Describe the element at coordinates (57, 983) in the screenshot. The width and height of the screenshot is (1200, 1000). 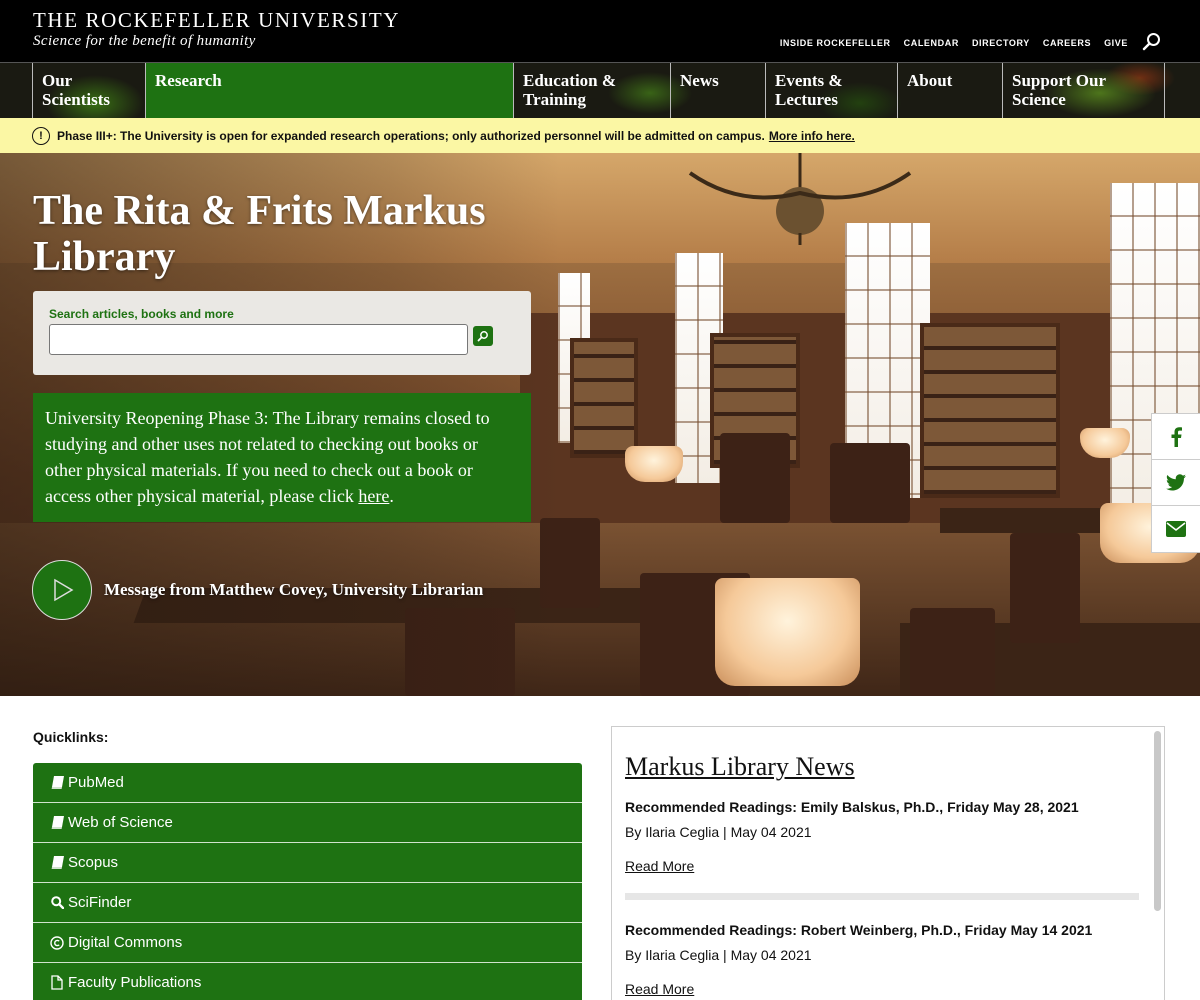
I see `file-icon` at that location.